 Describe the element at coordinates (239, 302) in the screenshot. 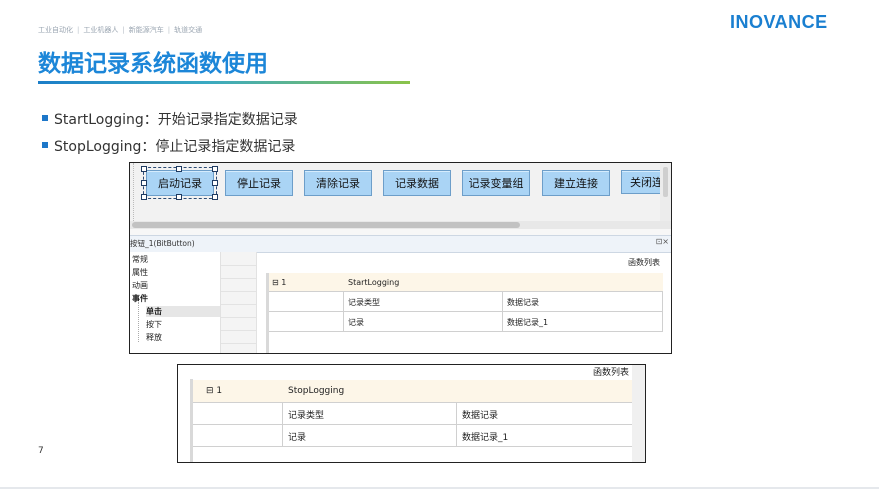

I see `event-list-column` at that location.